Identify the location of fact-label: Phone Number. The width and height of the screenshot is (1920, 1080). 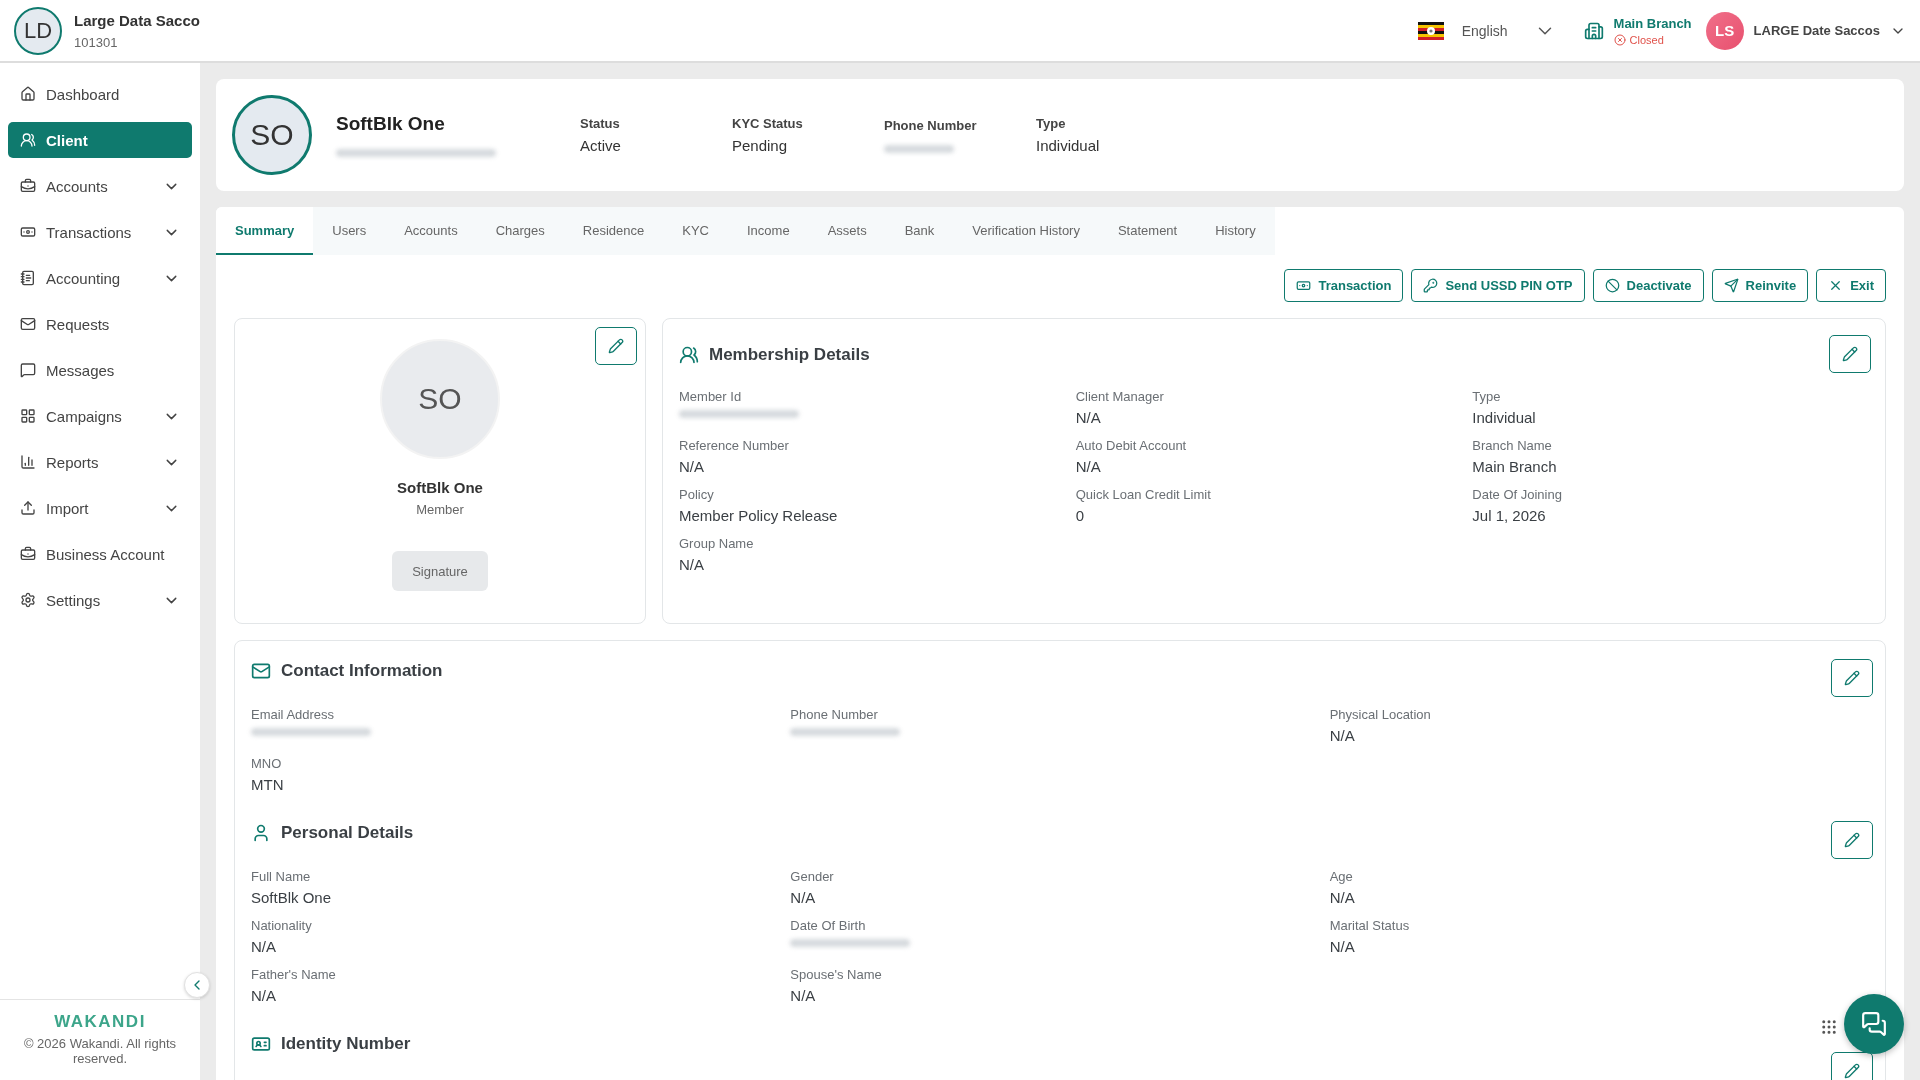
(931, 125).